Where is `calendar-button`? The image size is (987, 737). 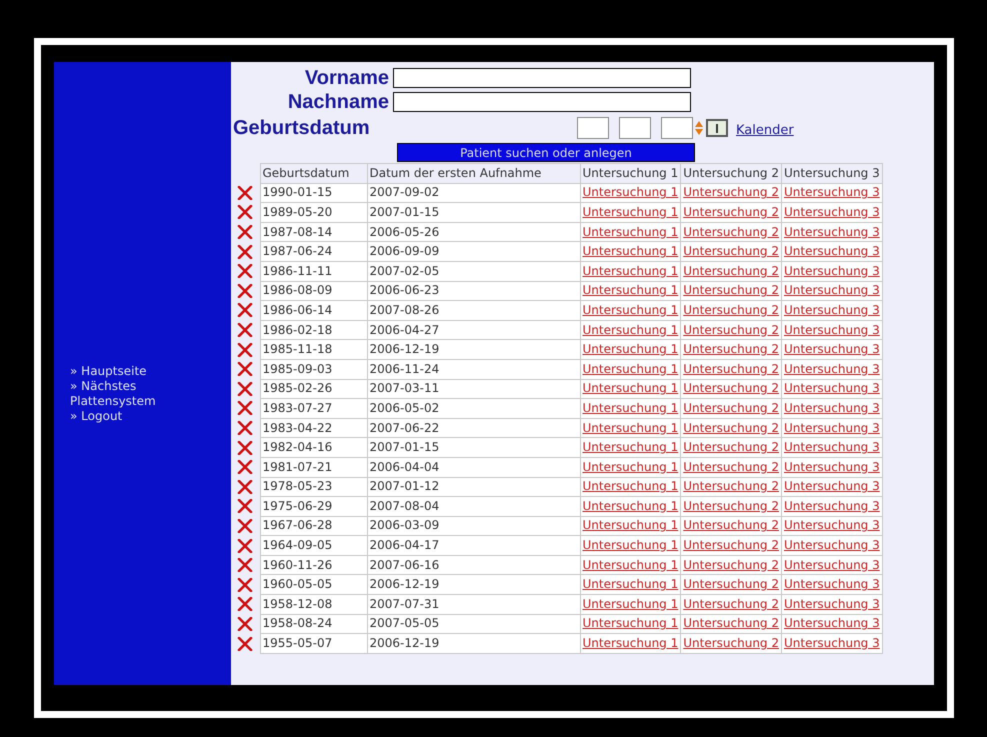
calendar-button is located at coordinates (717, 128).